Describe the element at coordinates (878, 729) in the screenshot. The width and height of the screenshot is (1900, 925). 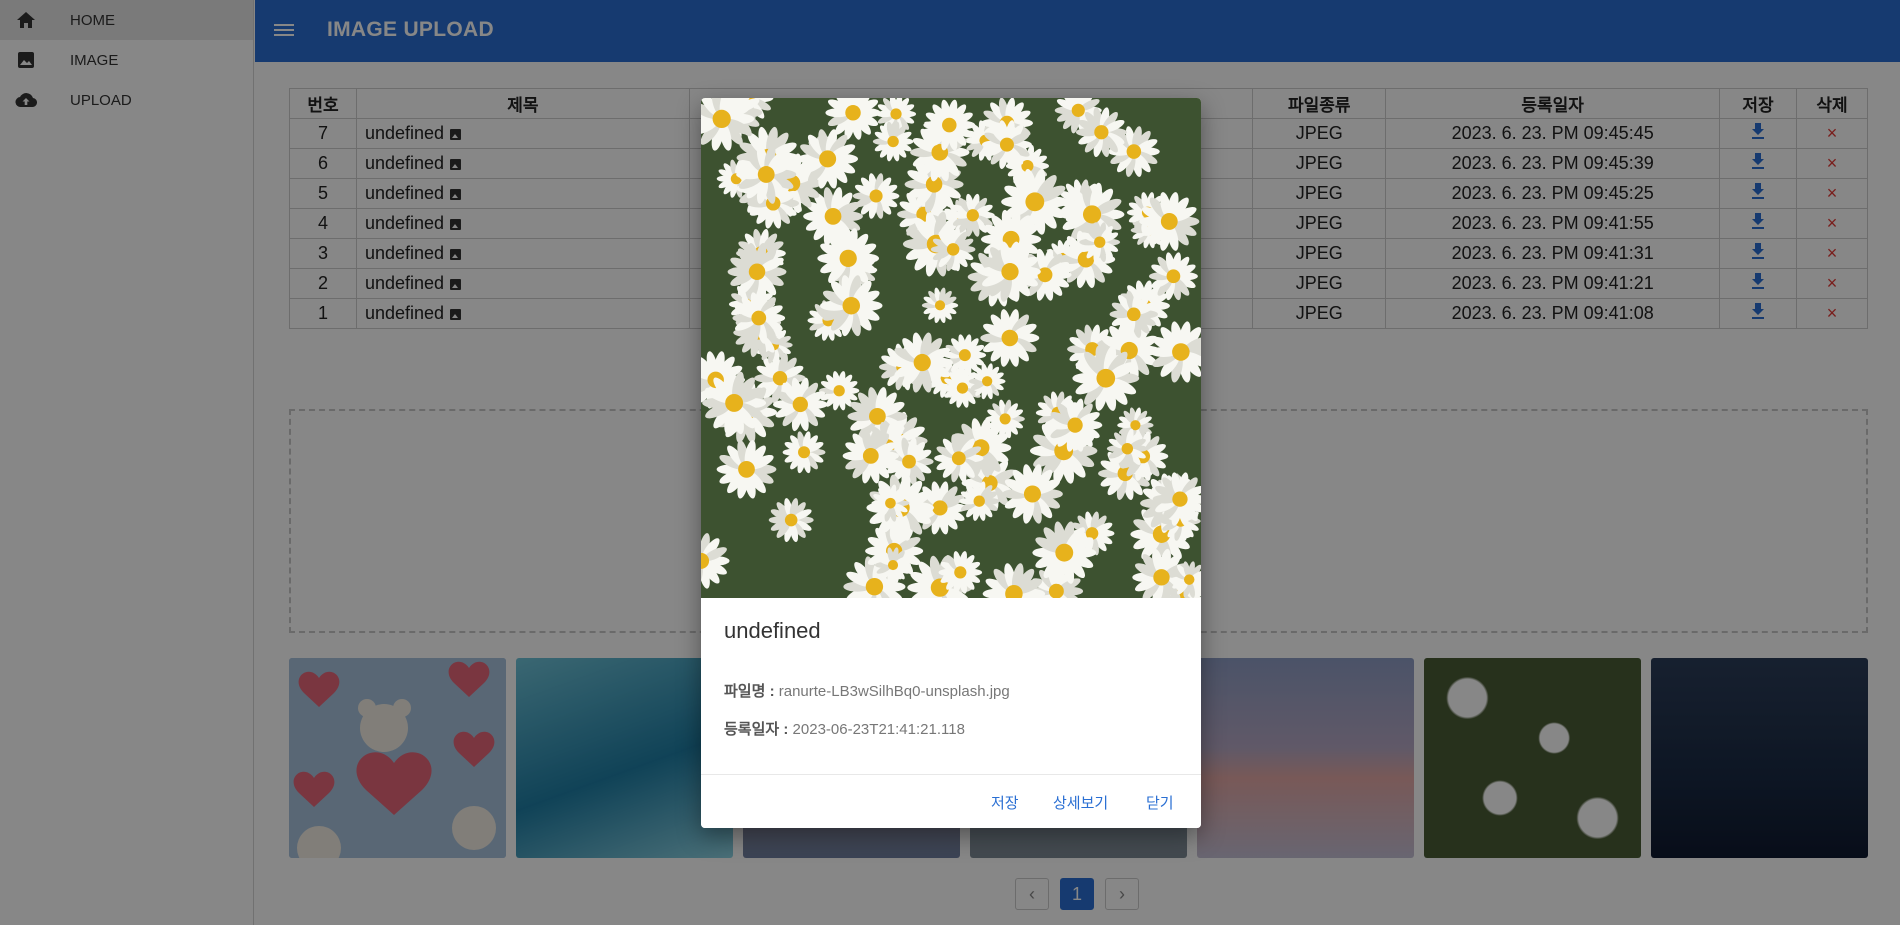
I see `date-value: 2023-06-23T21:41:21.118` at that location.